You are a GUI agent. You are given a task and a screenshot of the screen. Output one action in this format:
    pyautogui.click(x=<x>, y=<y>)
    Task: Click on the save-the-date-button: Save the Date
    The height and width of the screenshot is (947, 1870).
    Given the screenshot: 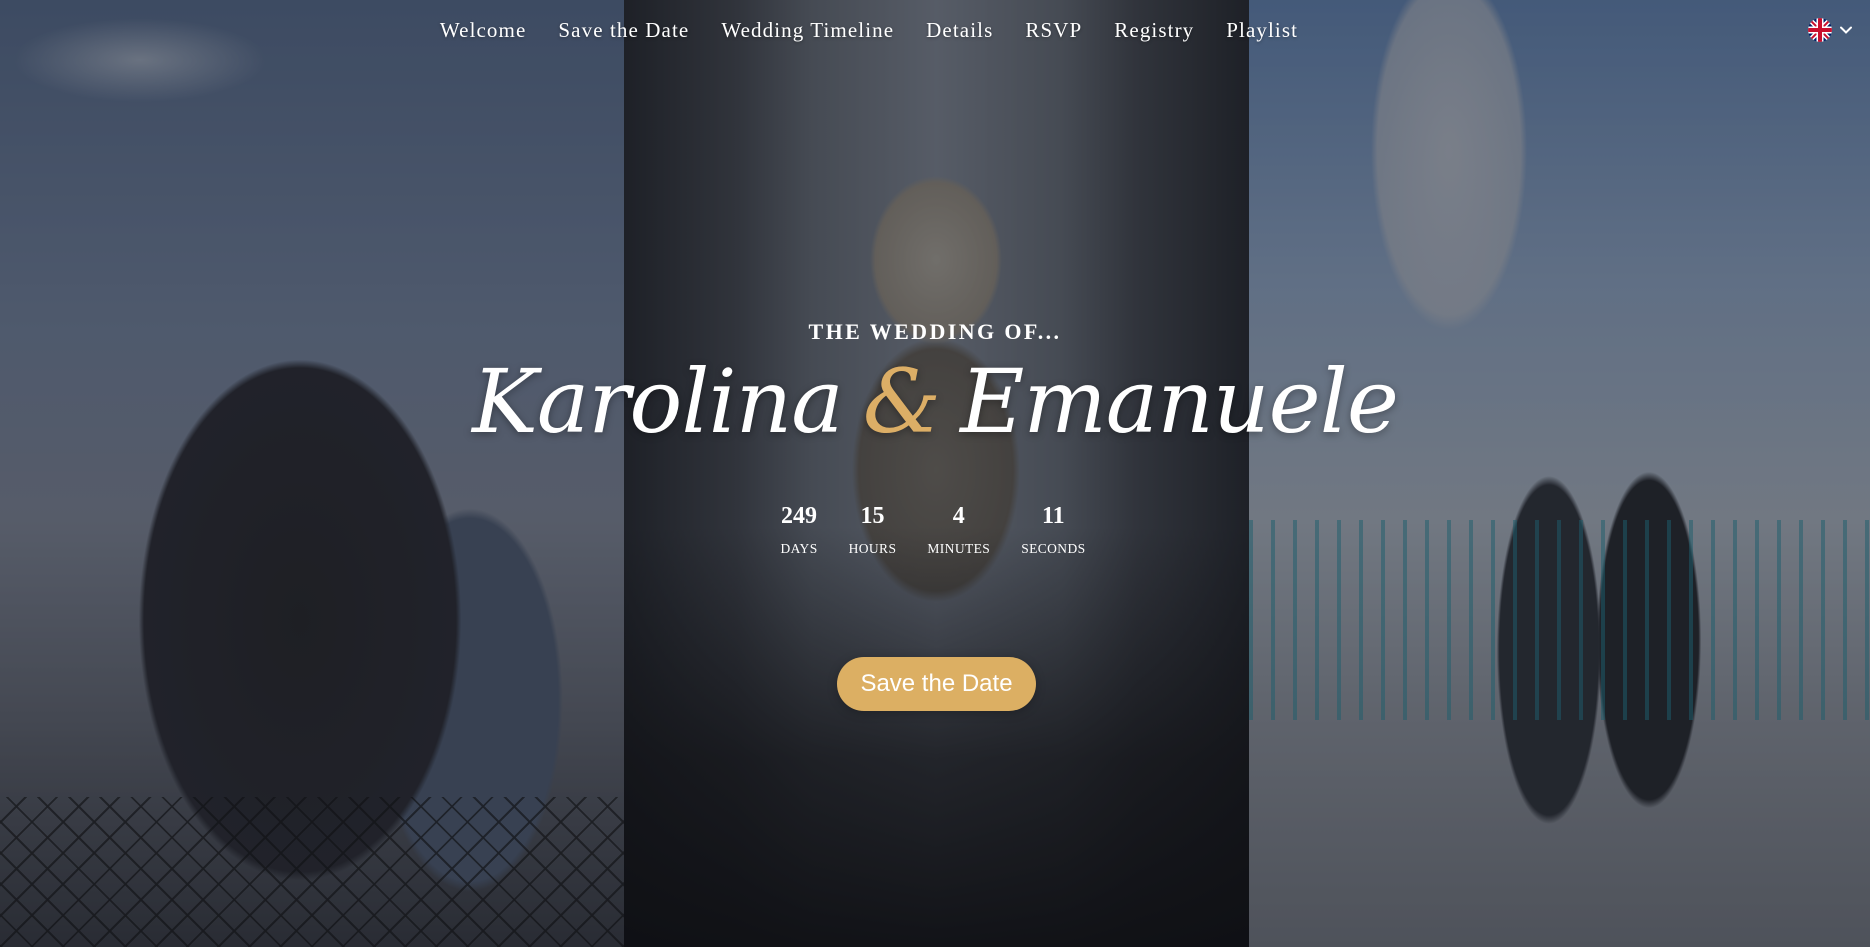 What is the action you would take?
    pyautogui.click(x=936, y=684)
    